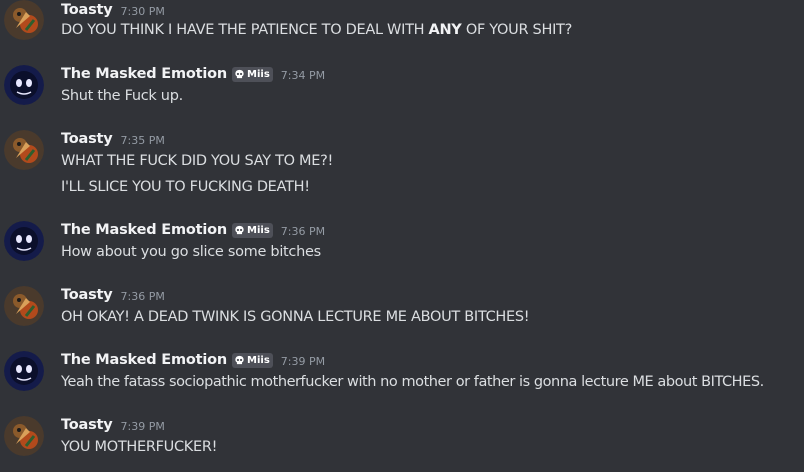 This screenshot has height=472, width=804. I want to click on message-text: YOU MOTHERFUCKER!, so click(139, 447).